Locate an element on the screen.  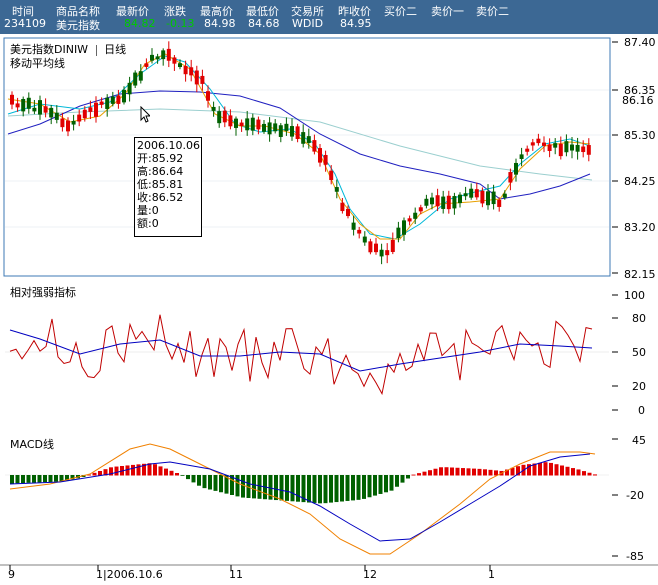
title-separator is located at coordinates (96, 50).